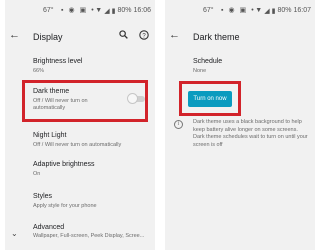 The image size is (320, 250). What do you see at coordinates (80, 37) in the screenshot?
I see `app-bar: ← Display ?` at bounding box center [80, 37].